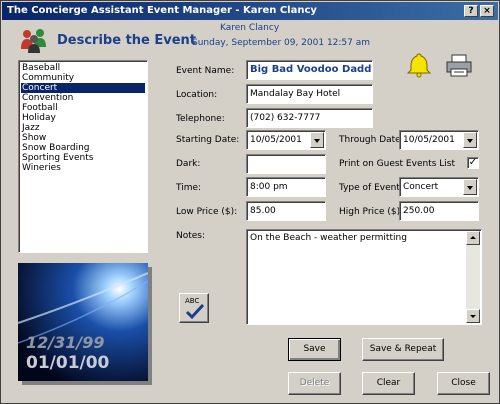  Describe the element at coordinates (197, 95) in the screenshot. I see `location-label: Location:` at that location.